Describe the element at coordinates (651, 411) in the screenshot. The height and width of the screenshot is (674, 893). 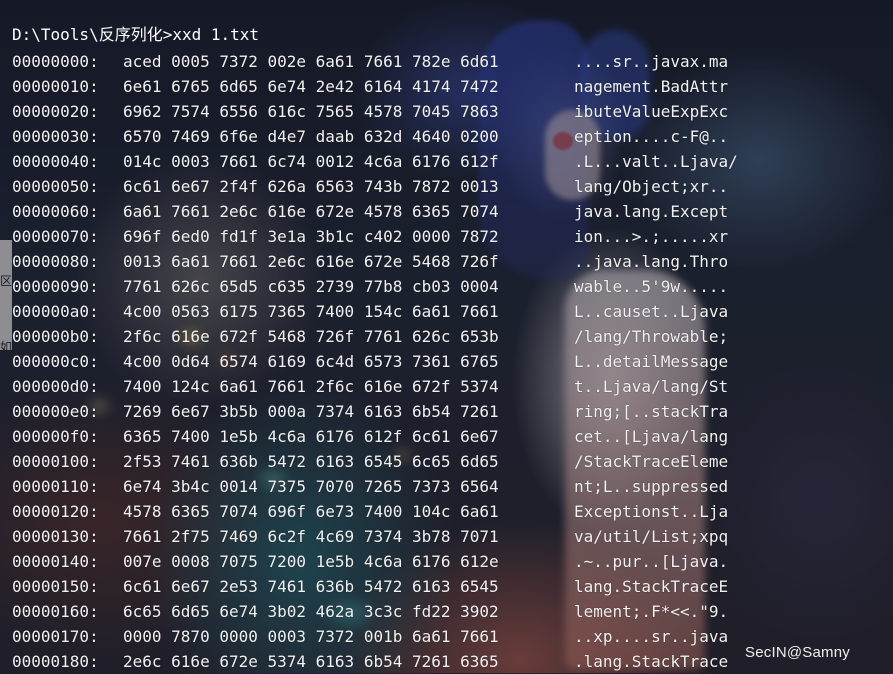
I see `hexdump-ascii: ring;[..stackTra` at that location.